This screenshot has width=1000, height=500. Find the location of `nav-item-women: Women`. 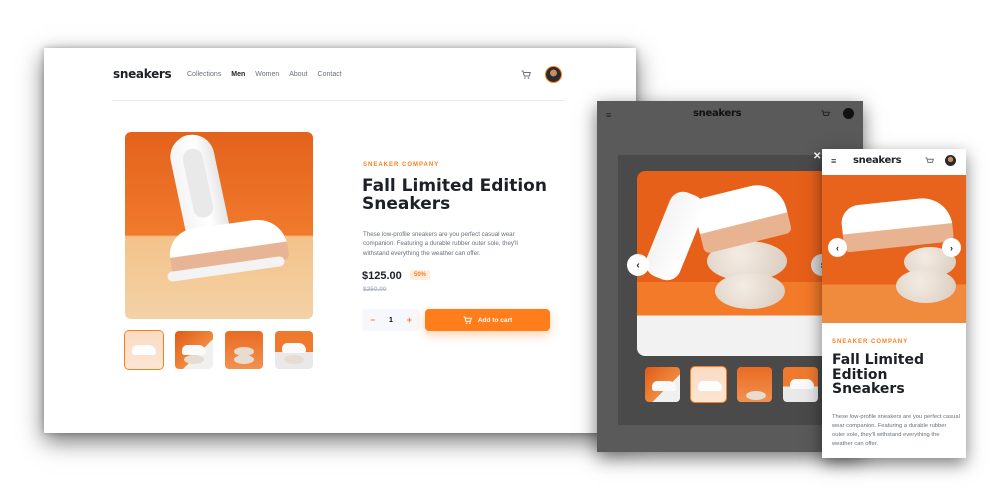

nav-item-women: Women is located at coordinates (267, 74).